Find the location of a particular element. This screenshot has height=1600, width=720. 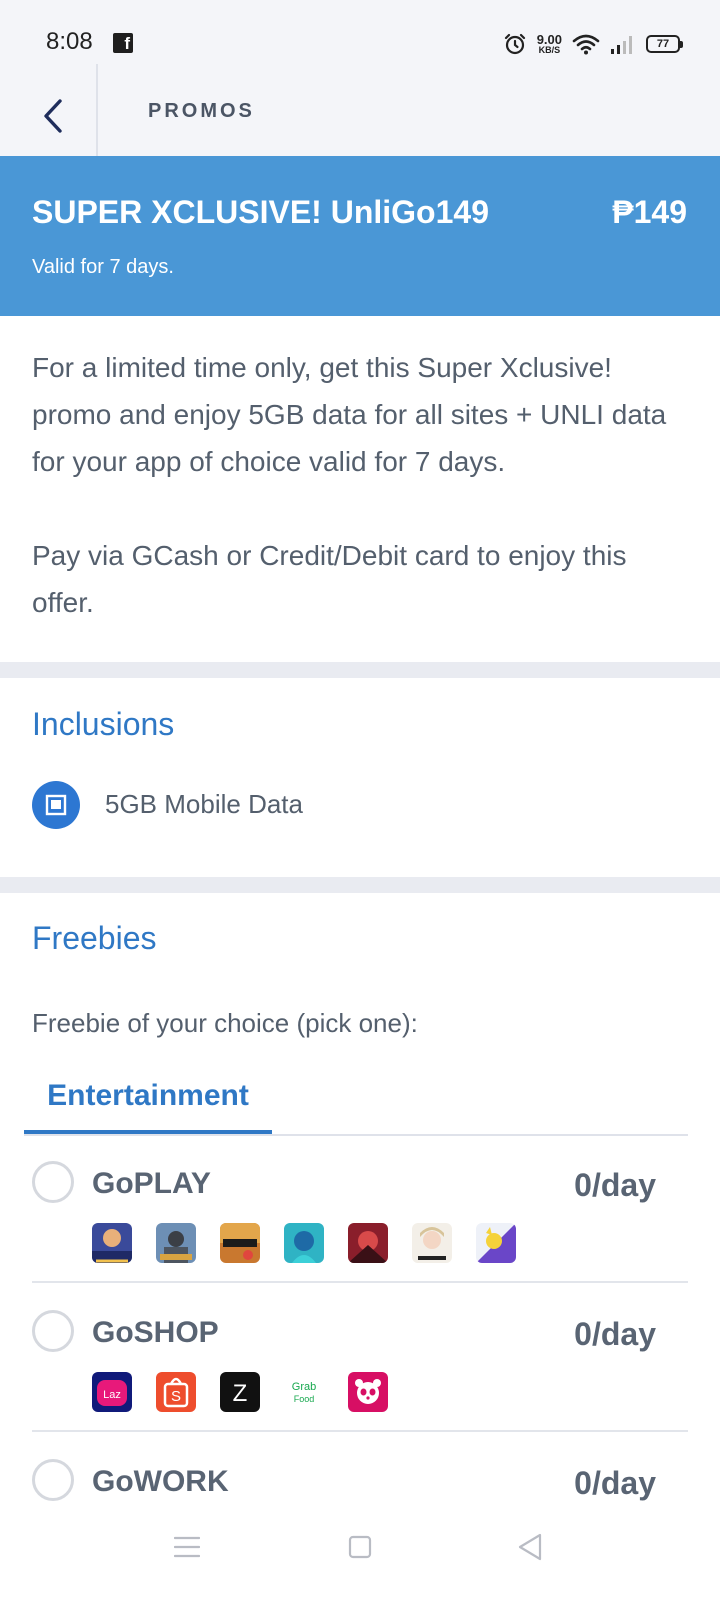

facebook-notification-icon: f is located at coordinates (123, 43).